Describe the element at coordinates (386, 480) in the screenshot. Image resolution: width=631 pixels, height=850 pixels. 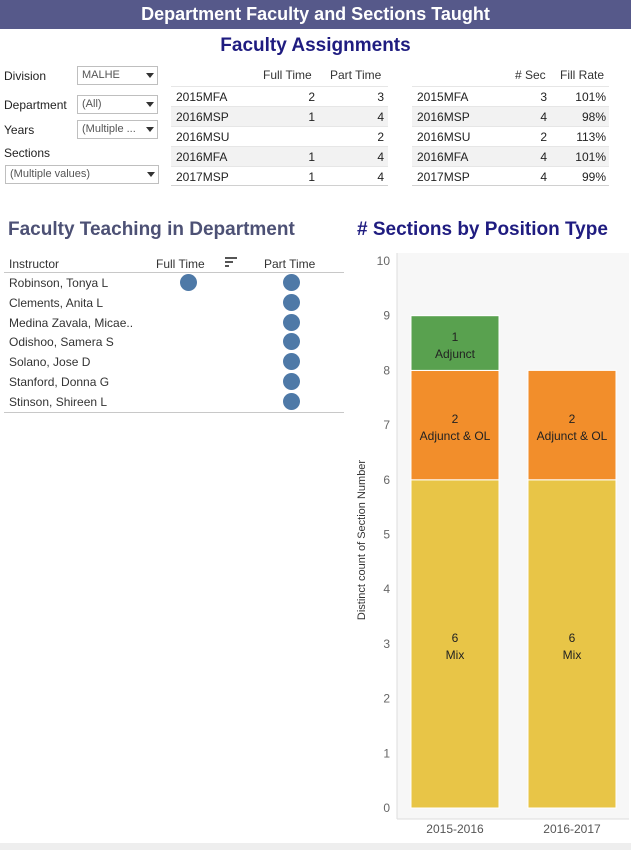
I see `y-tick-label: 6` at that location.